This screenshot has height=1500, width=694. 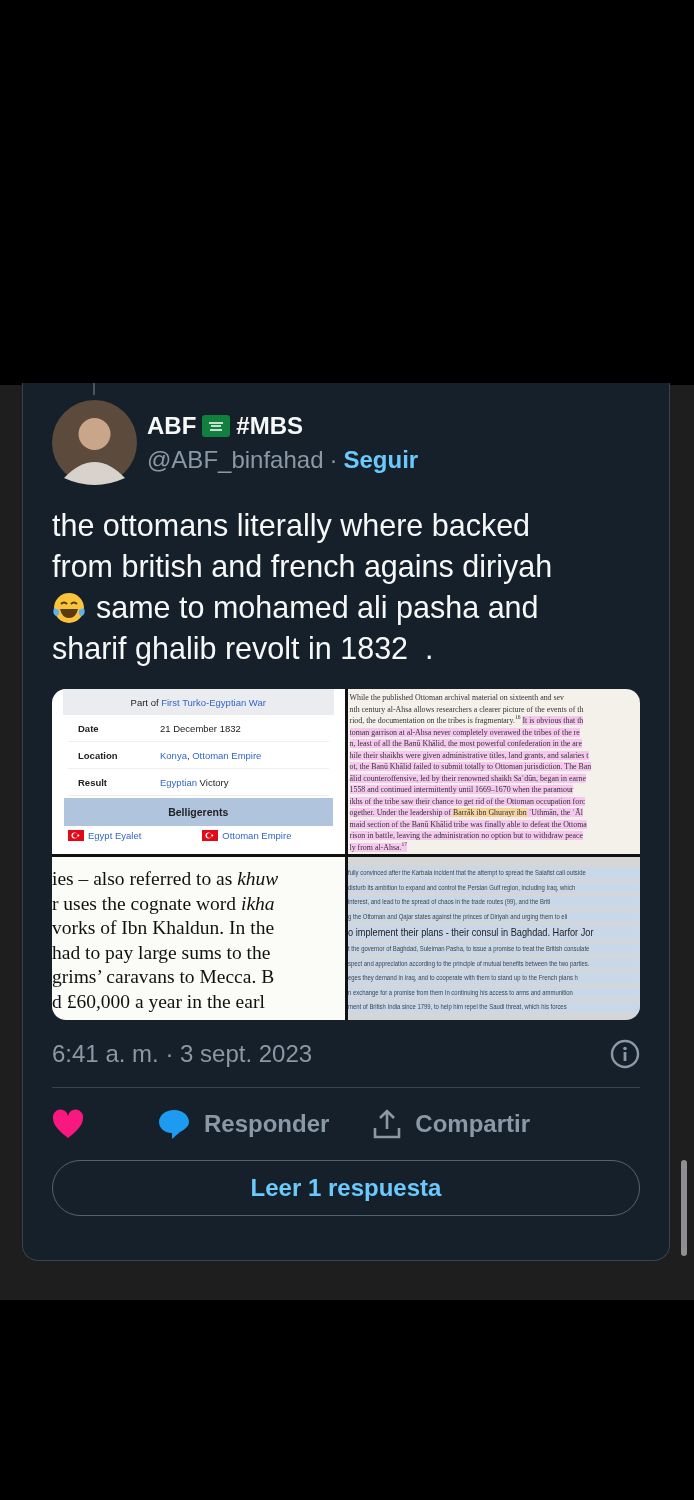 I want to click on infobox-caption: Part of First Turko-Egyptian War, so click(x=198, y=702).